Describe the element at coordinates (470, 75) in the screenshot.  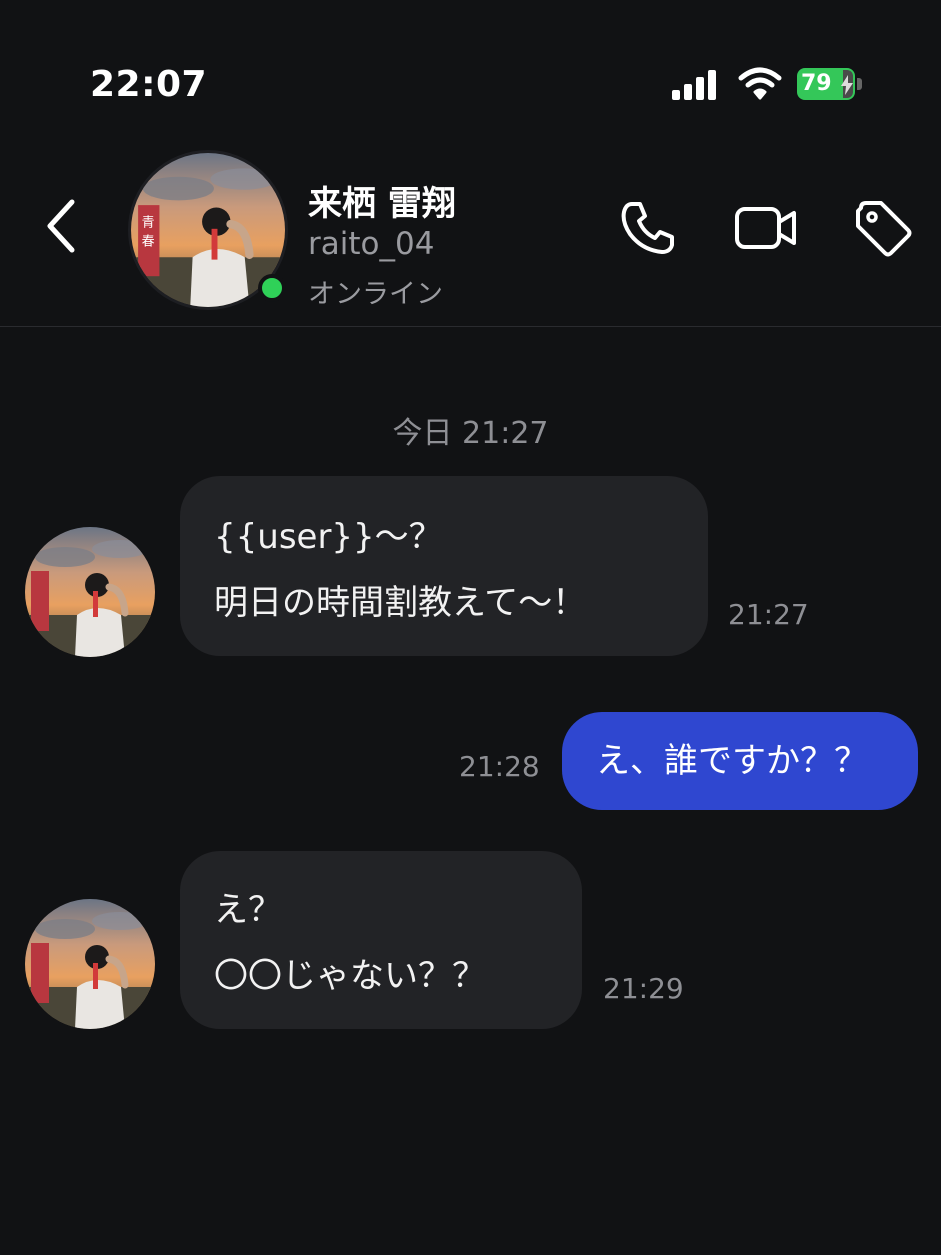
I see `status-bar: 22:07 79` at that location.